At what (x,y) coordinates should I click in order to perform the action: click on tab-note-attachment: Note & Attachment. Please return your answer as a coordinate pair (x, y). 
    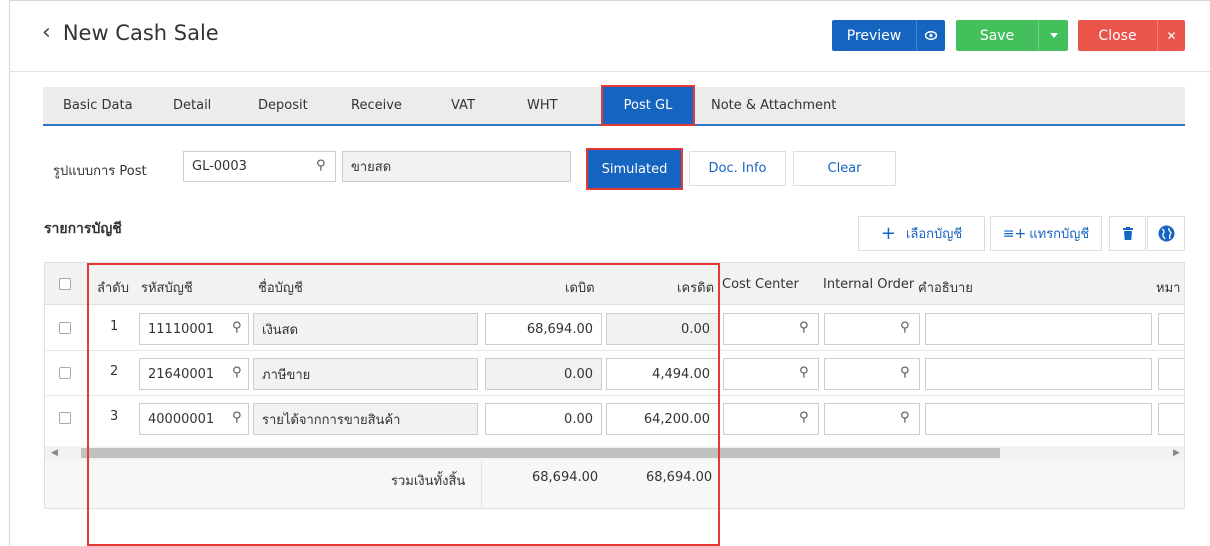
    Looking at the image, I should click on (773, 105).